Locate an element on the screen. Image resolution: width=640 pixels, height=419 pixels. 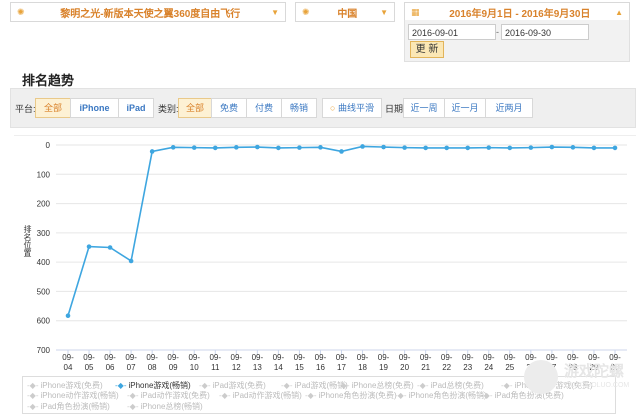
region-select-value: 中国 is located at coordinates (347, 14).